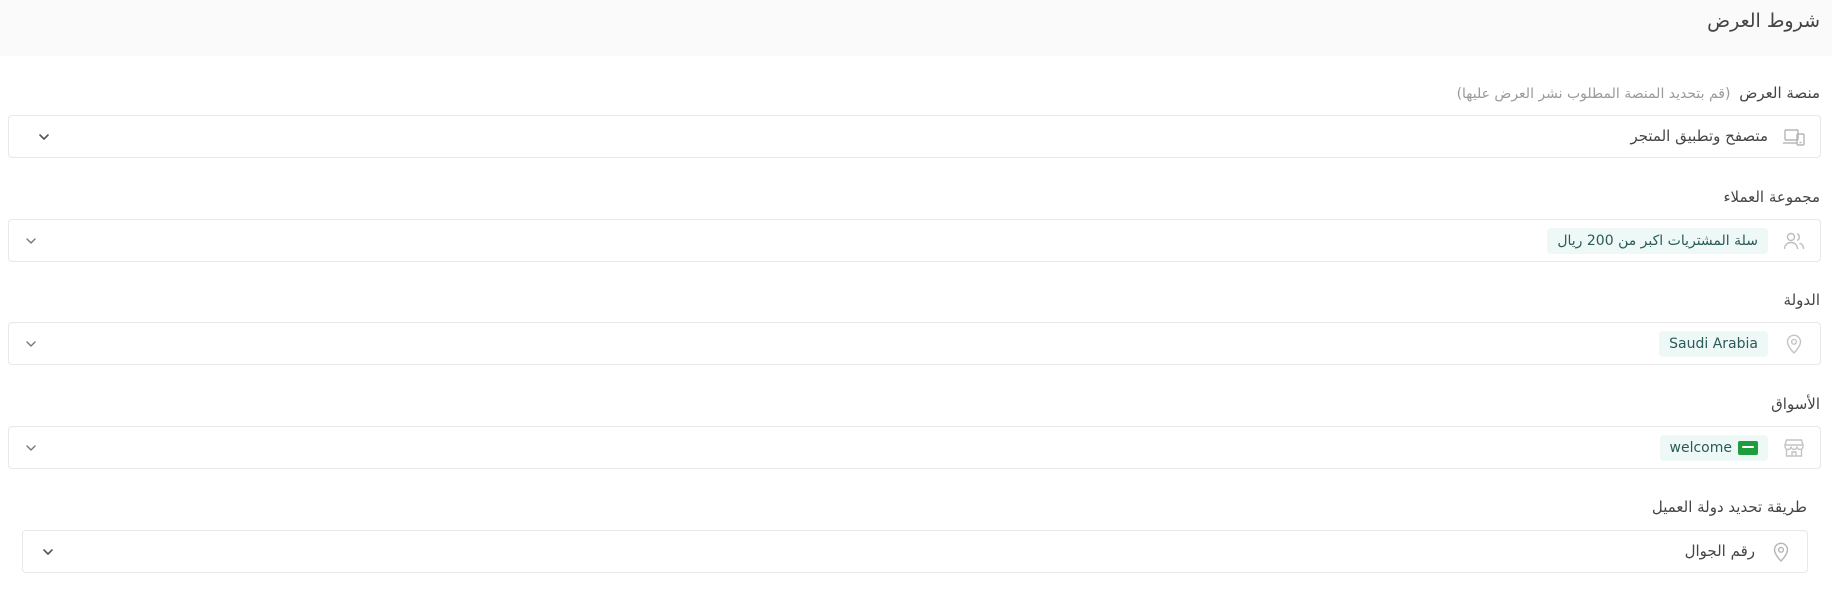  Describe the element at coordinates (1699, 136) in the screenshot. I see `platform-value: متصفح وتطبيق المتجر` at that location.